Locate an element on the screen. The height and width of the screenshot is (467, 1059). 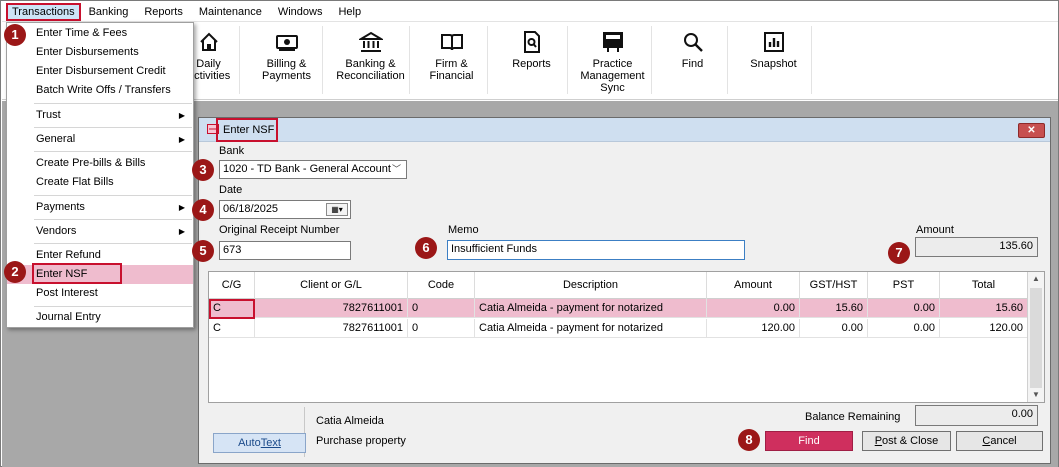
post-close-button: Post & Close is located at coordinates (906, 441).